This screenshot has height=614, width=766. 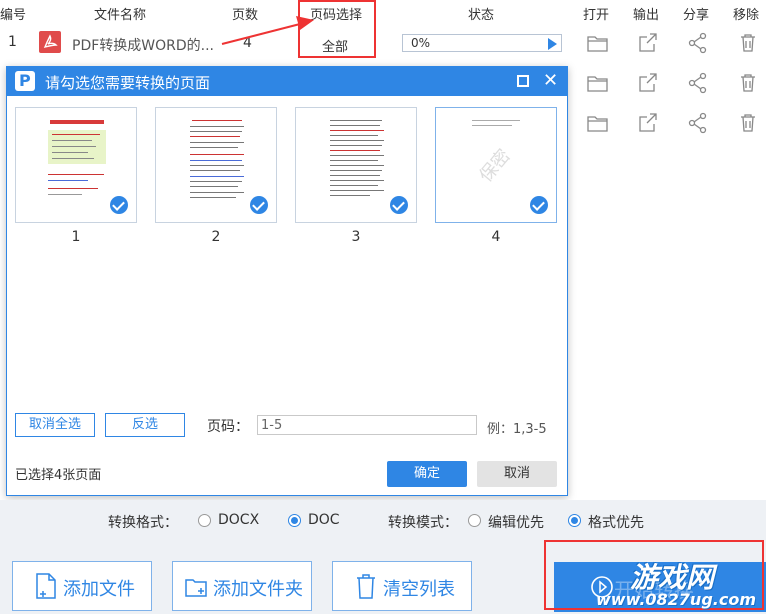 I want to click on mode-label: 转换模式：, so click(x=423, y=523).